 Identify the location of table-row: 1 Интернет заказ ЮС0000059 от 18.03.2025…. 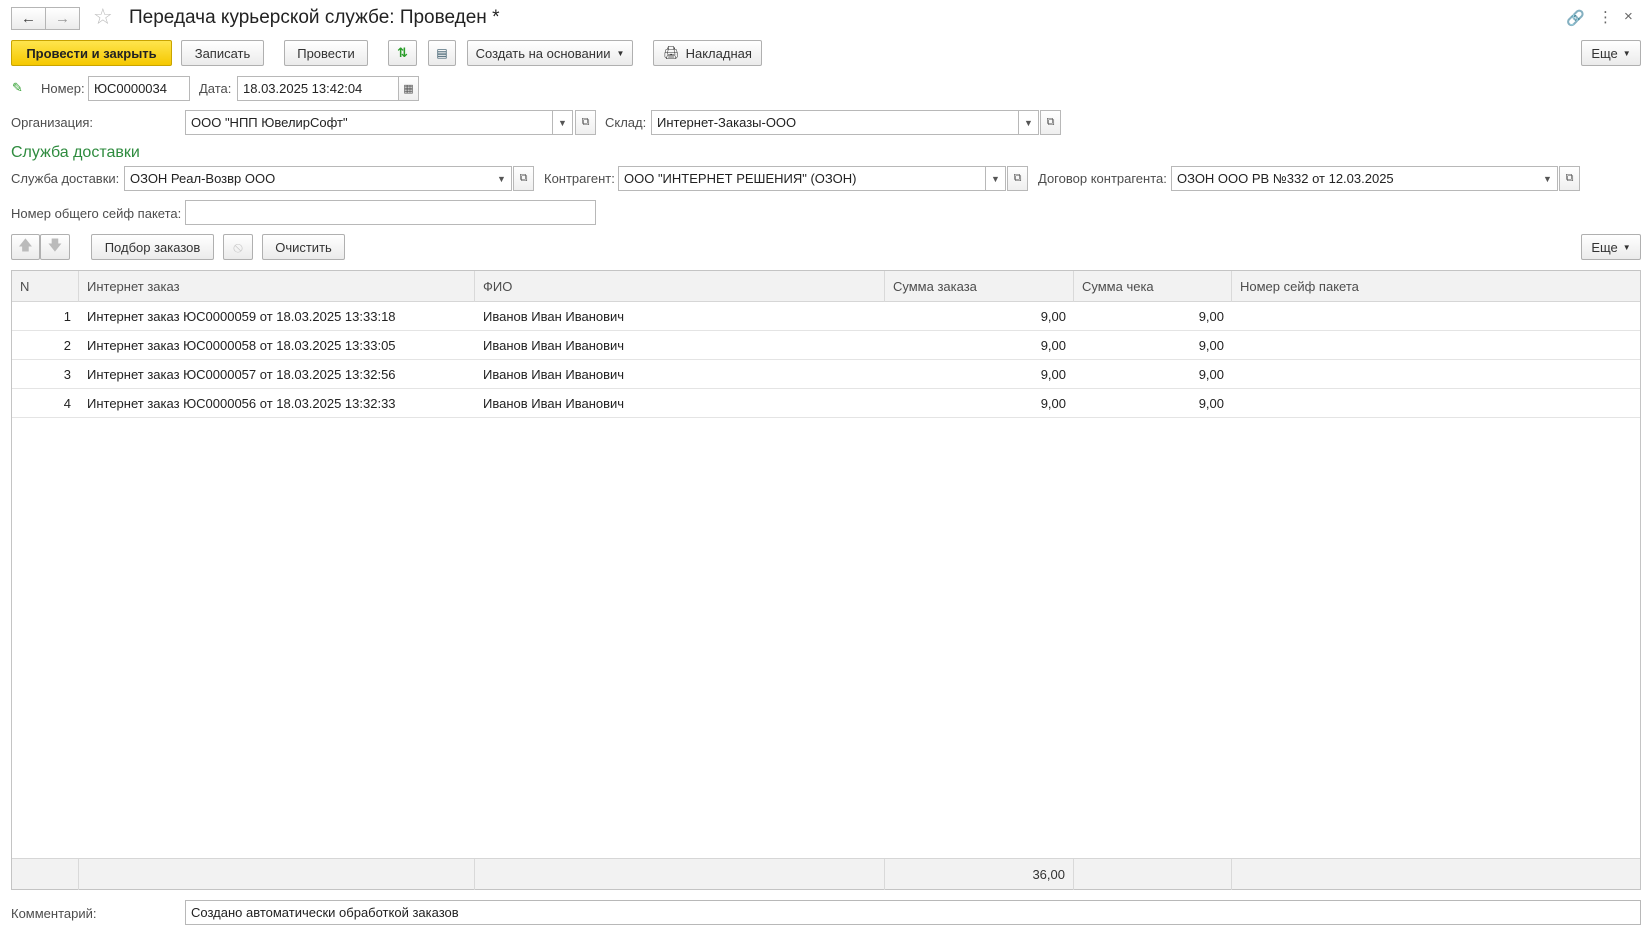
(826, 316).